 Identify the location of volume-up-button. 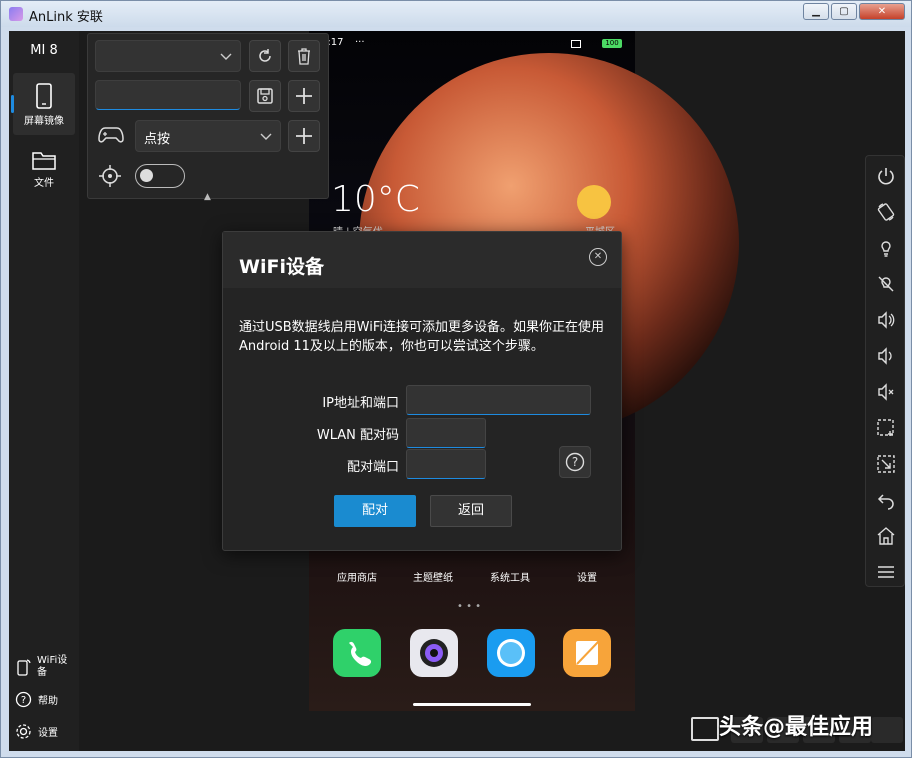
(886, 320).